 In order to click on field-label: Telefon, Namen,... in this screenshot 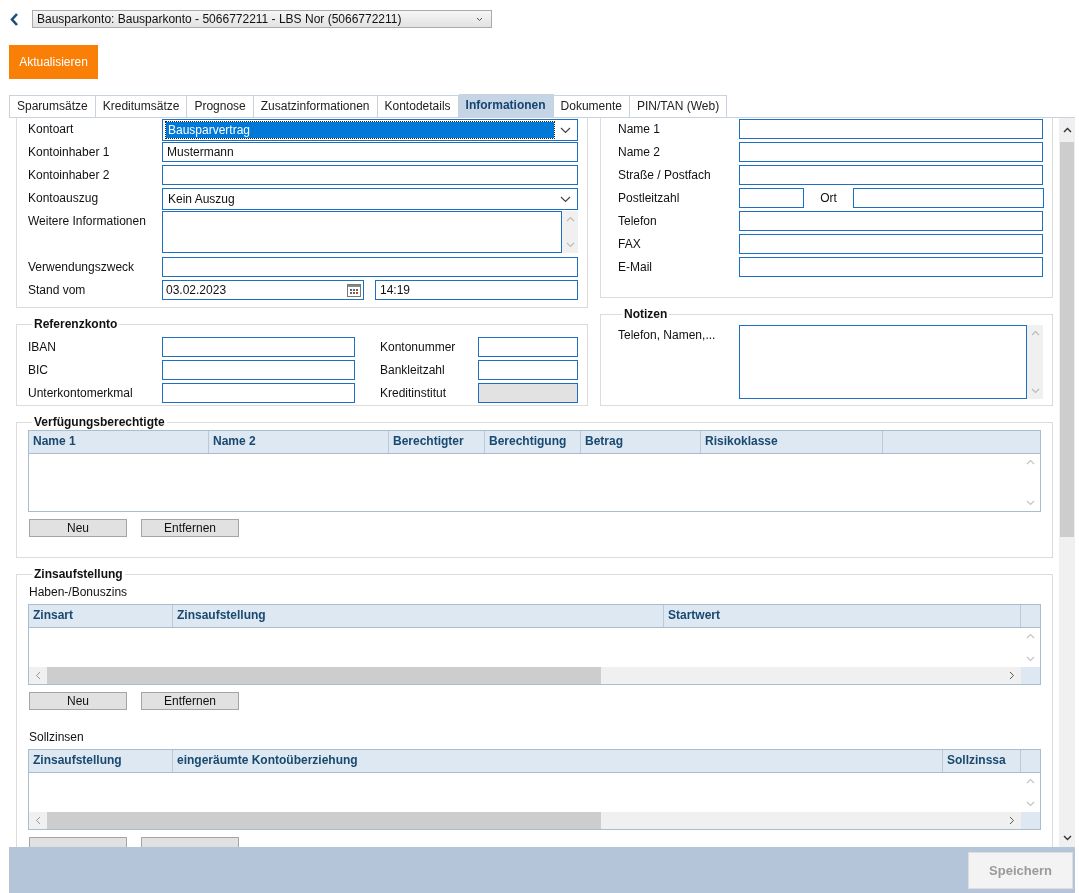, I will do `click(667, 335)`.